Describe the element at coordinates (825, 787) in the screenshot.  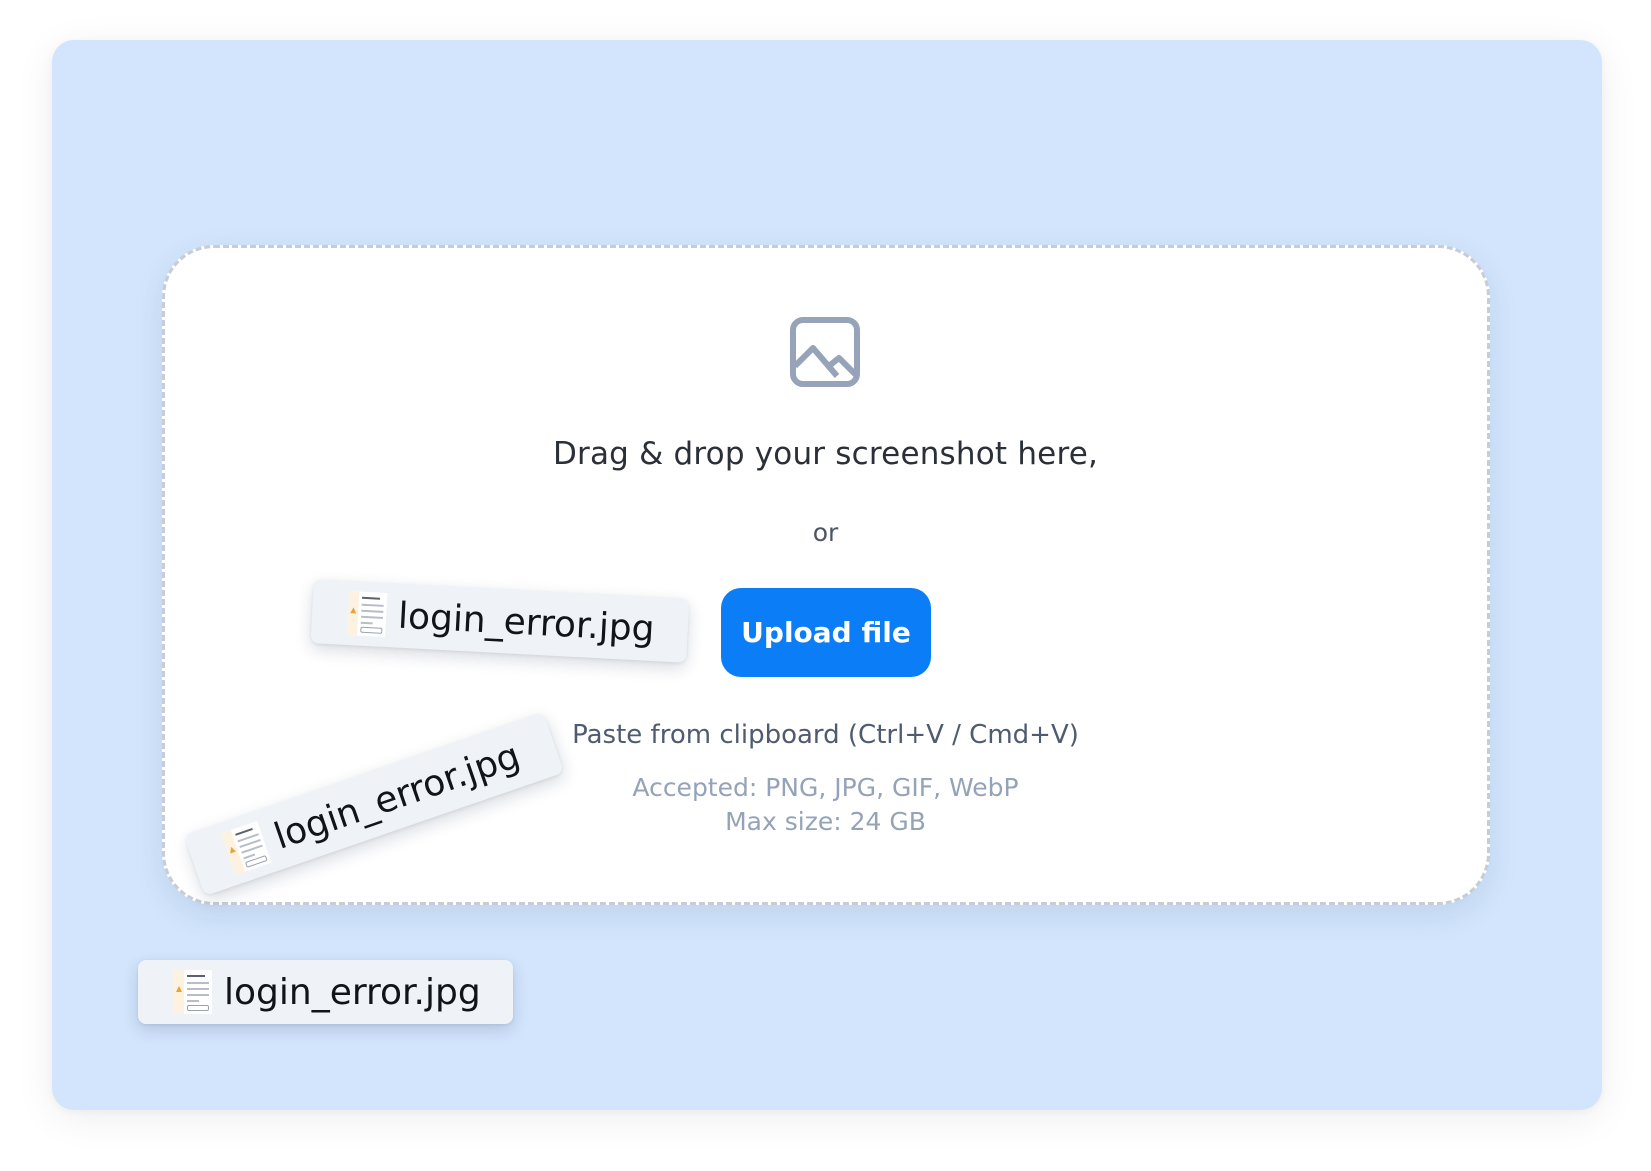
I see `accepted-formats: Accepted: PNG, JPG, GIF, WebP` at that location.